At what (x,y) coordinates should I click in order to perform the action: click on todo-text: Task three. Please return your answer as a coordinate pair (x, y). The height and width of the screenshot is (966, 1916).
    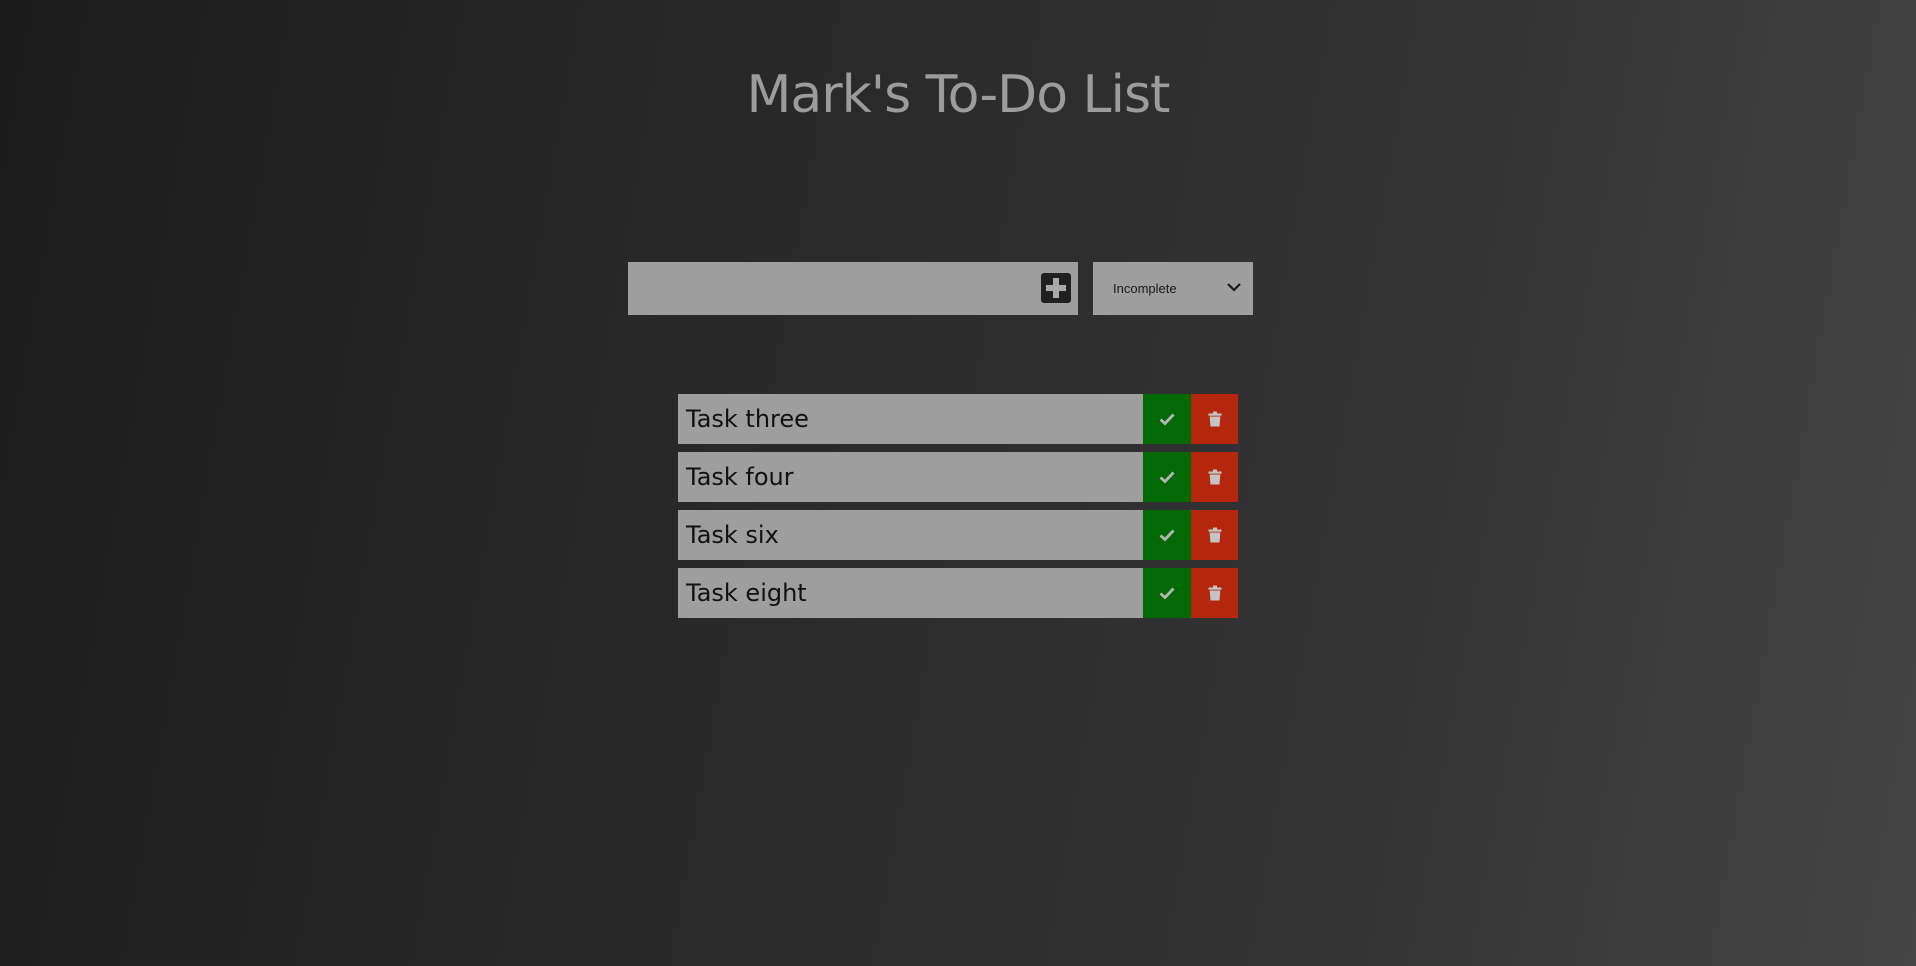
    Looking at the image, I should click on (747, 419).